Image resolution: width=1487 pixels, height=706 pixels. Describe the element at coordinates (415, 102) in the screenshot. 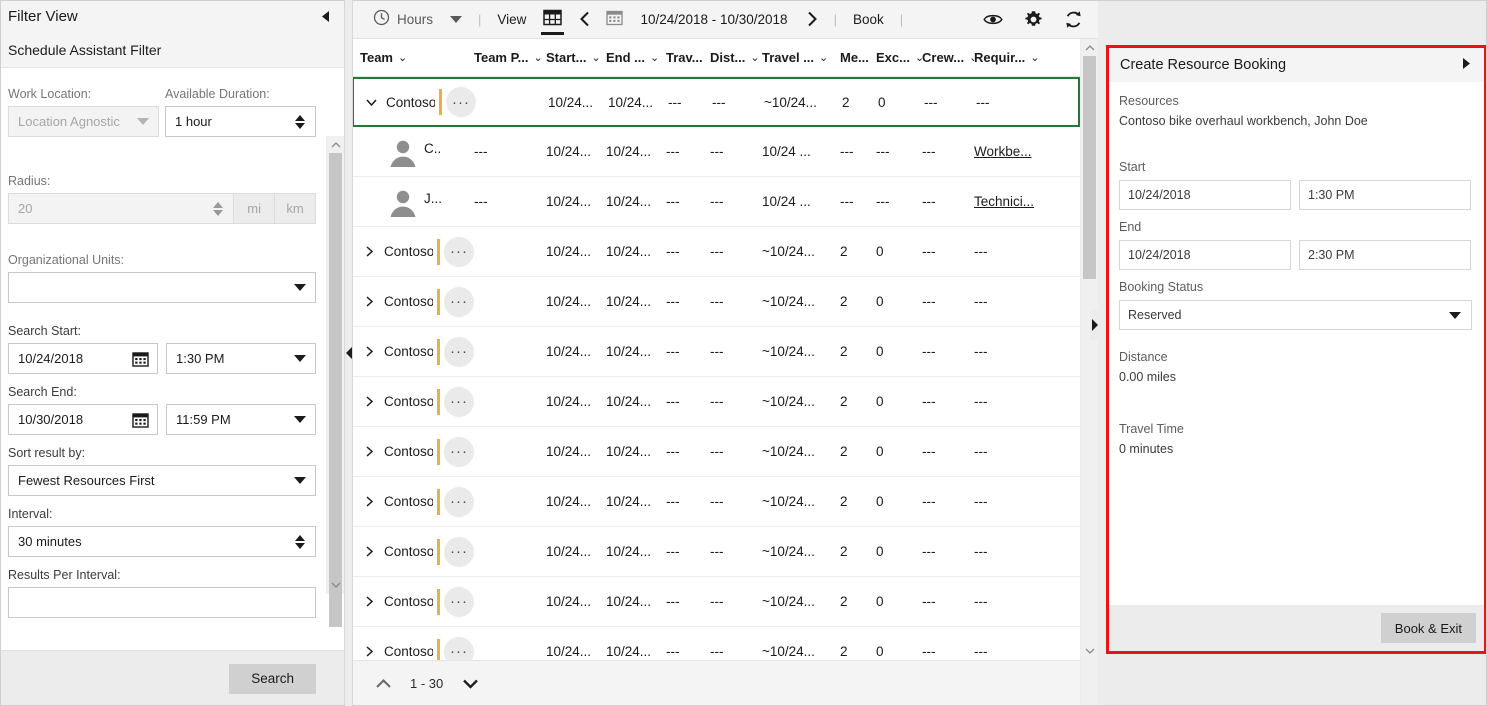

I see `team-cell: Contoso b... ···` at that location.